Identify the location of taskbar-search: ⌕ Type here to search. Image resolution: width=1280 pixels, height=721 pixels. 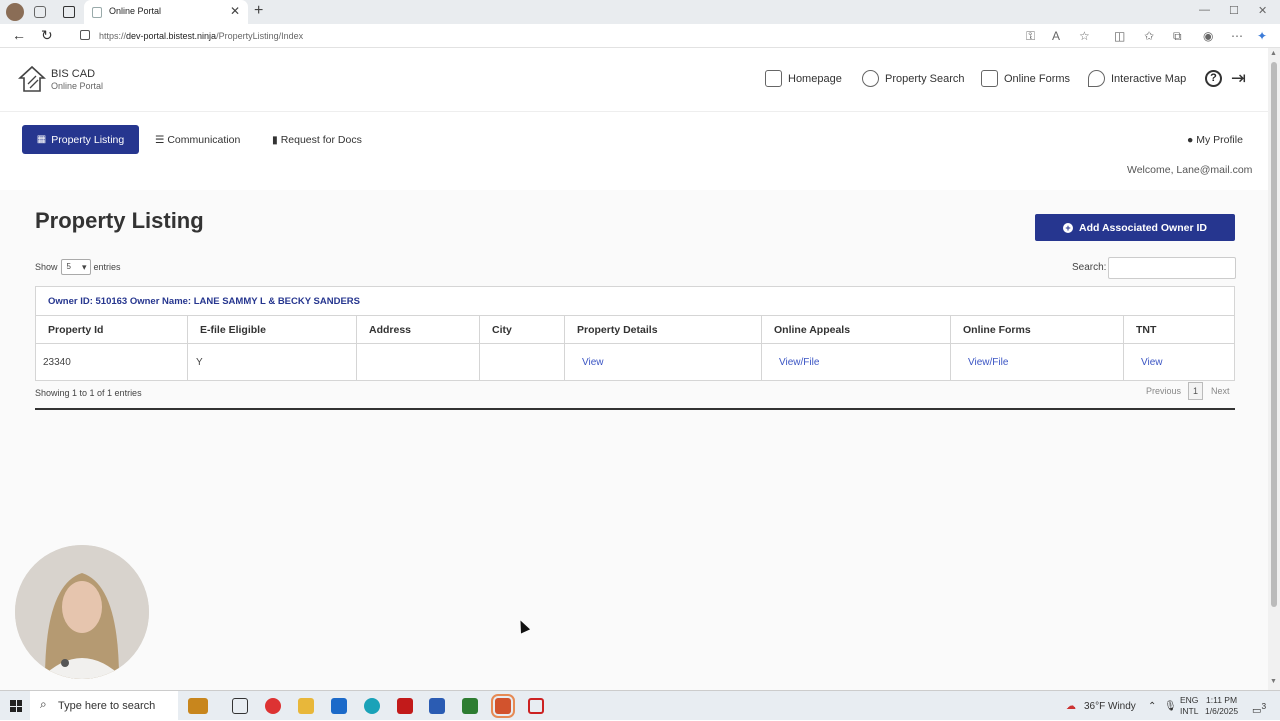
(104, 706).